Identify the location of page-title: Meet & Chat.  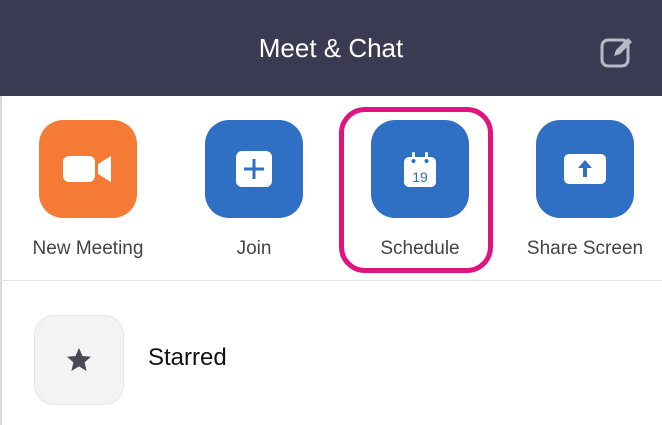
(331, 47).